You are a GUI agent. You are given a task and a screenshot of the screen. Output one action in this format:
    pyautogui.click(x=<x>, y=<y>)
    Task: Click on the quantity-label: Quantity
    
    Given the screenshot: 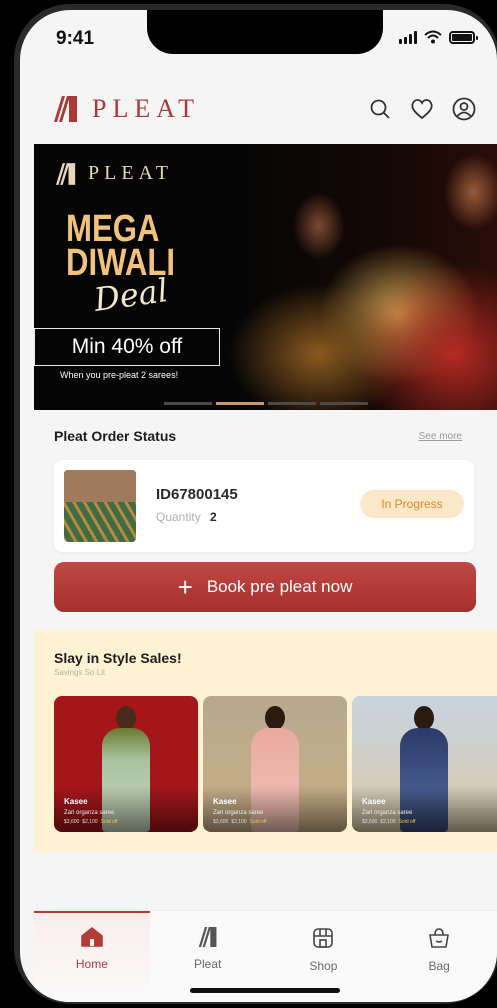 What is the action you would take?
    pyautogui.click(x=178, y=517)
    